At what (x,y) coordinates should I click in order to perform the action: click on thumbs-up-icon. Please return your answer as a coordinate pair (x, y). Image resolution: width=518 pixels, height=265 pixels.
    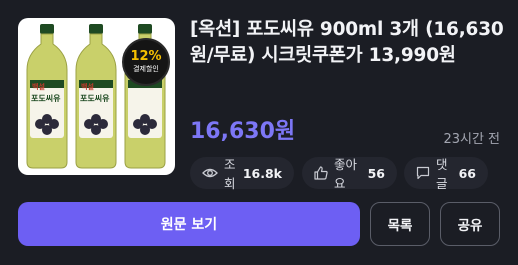
    Looking at the image, I should click on (321, 173).